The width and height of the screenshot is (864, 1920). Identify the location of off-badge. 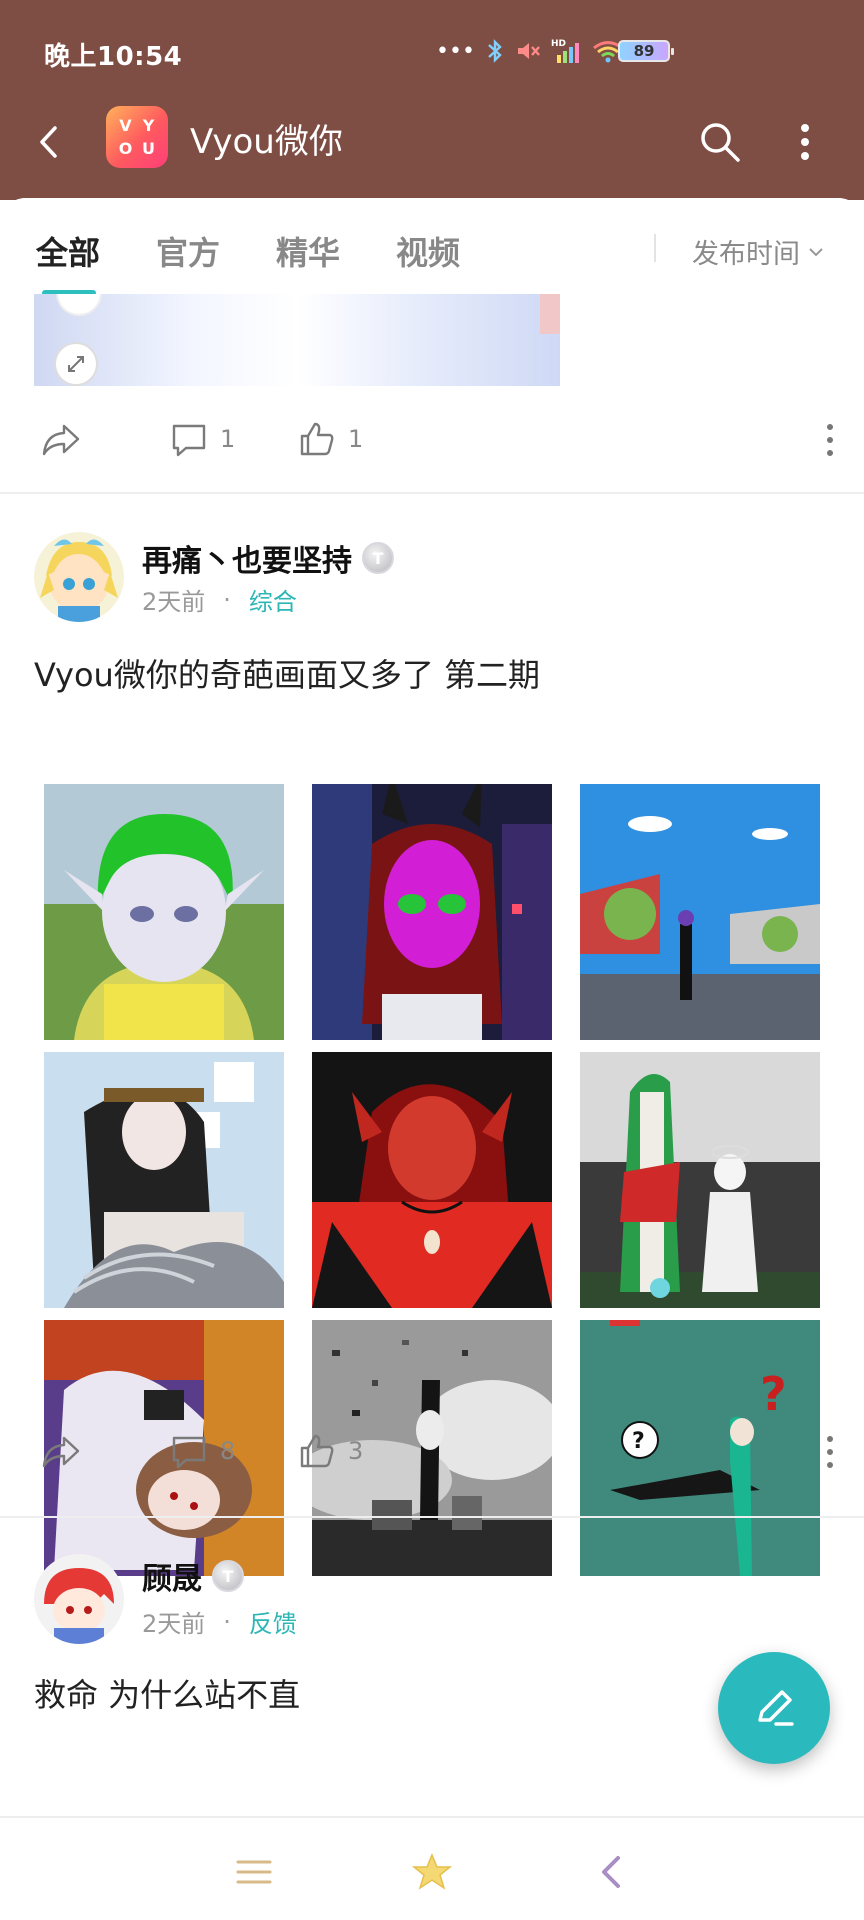
(79, 305).